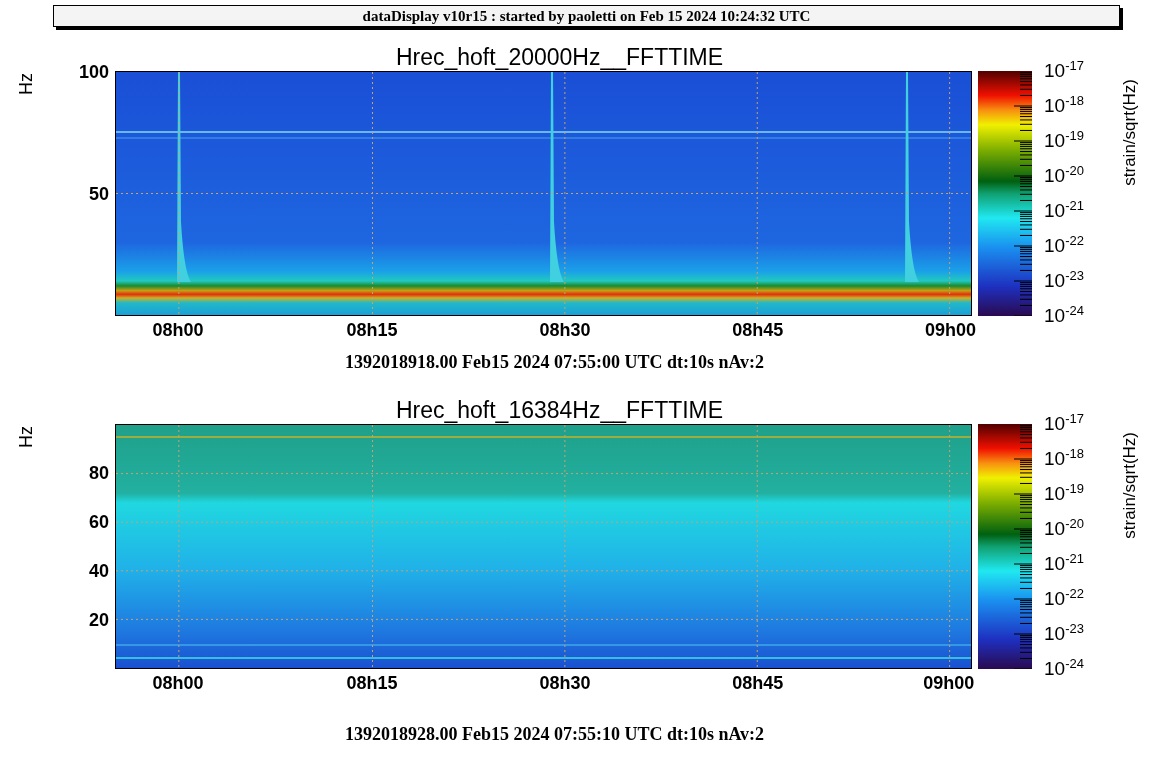 This screenshot has width=1149, height=758. What do you see at coordinates (586, 16) in the screenshot?
I see `display-header: dataDisplay v10r15 : started by paoletti on Feb 15 2024 10:24:32 UTC` at bounding box center [586, 16].